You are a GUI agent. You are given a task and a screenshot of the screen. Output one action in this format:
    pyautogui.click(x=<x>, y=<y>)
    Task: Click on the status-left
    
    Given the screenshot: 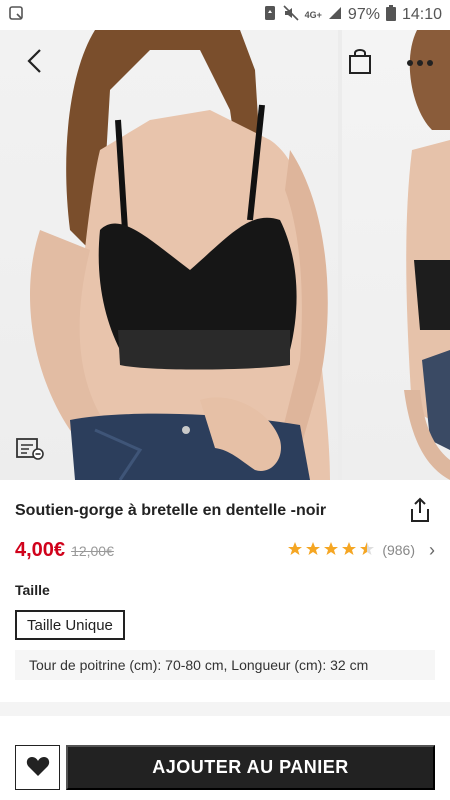 What is the action you would take?
    pyautogui.click(x=16, y=15)
    